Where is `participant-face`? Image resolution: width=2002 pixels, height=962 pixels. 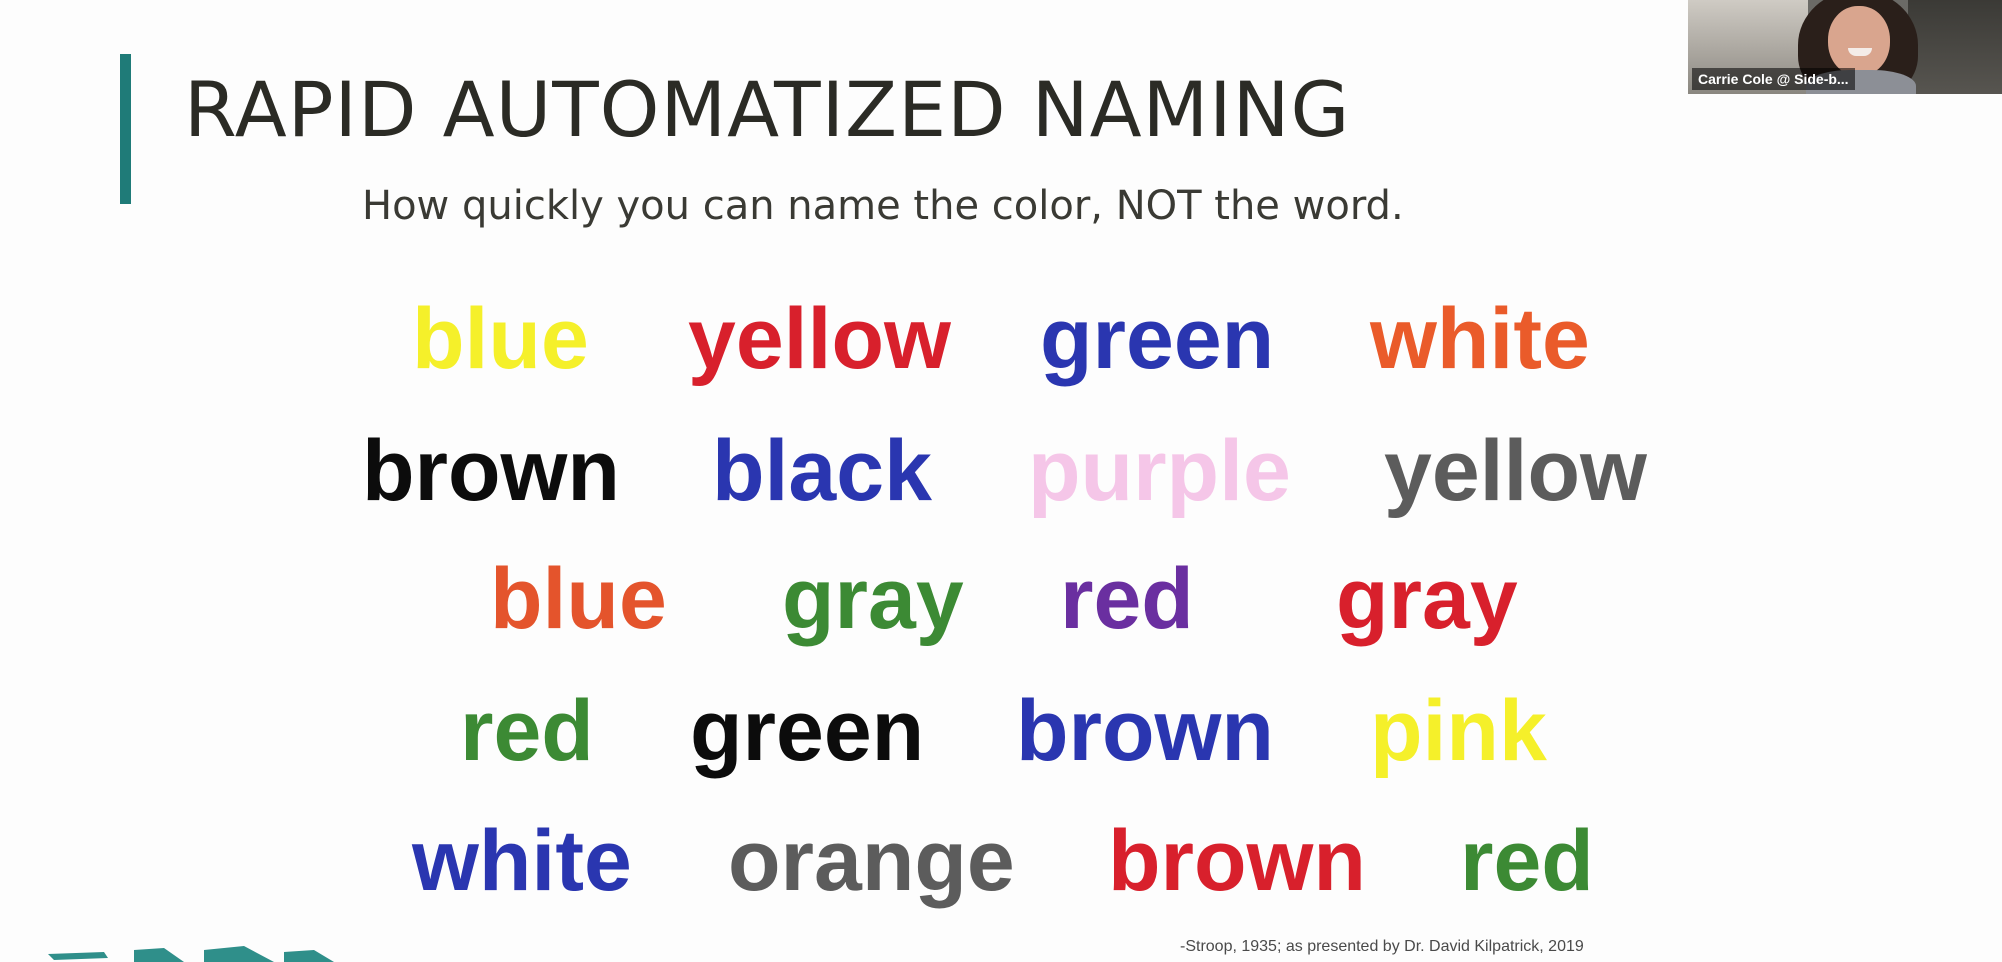
participant-face is located at coordinates (1859, 41).